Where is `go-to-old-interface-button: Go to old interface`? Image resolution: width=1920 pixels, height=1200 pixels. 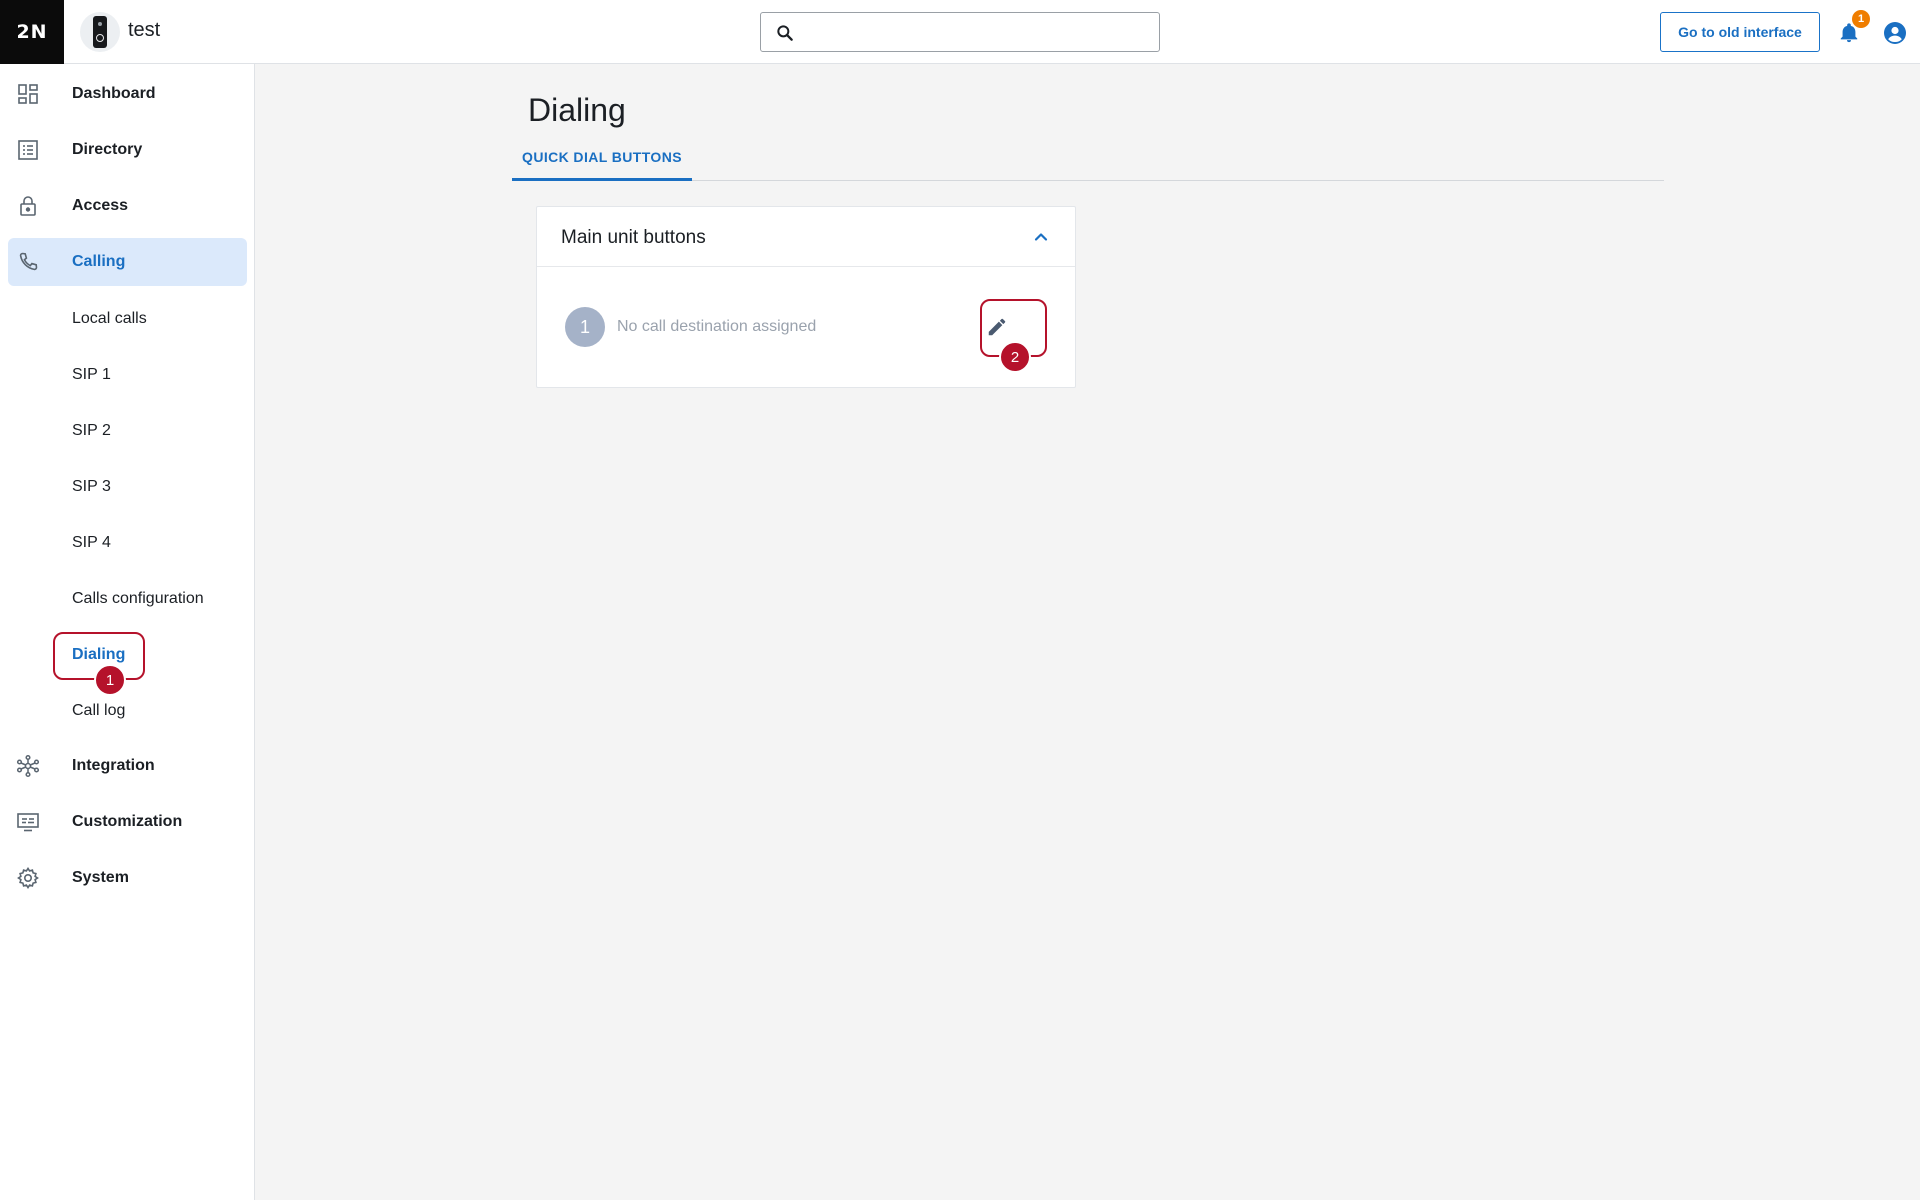
go-to-old-interface-button: Go to old interface is located at coordinates (1740, 32).